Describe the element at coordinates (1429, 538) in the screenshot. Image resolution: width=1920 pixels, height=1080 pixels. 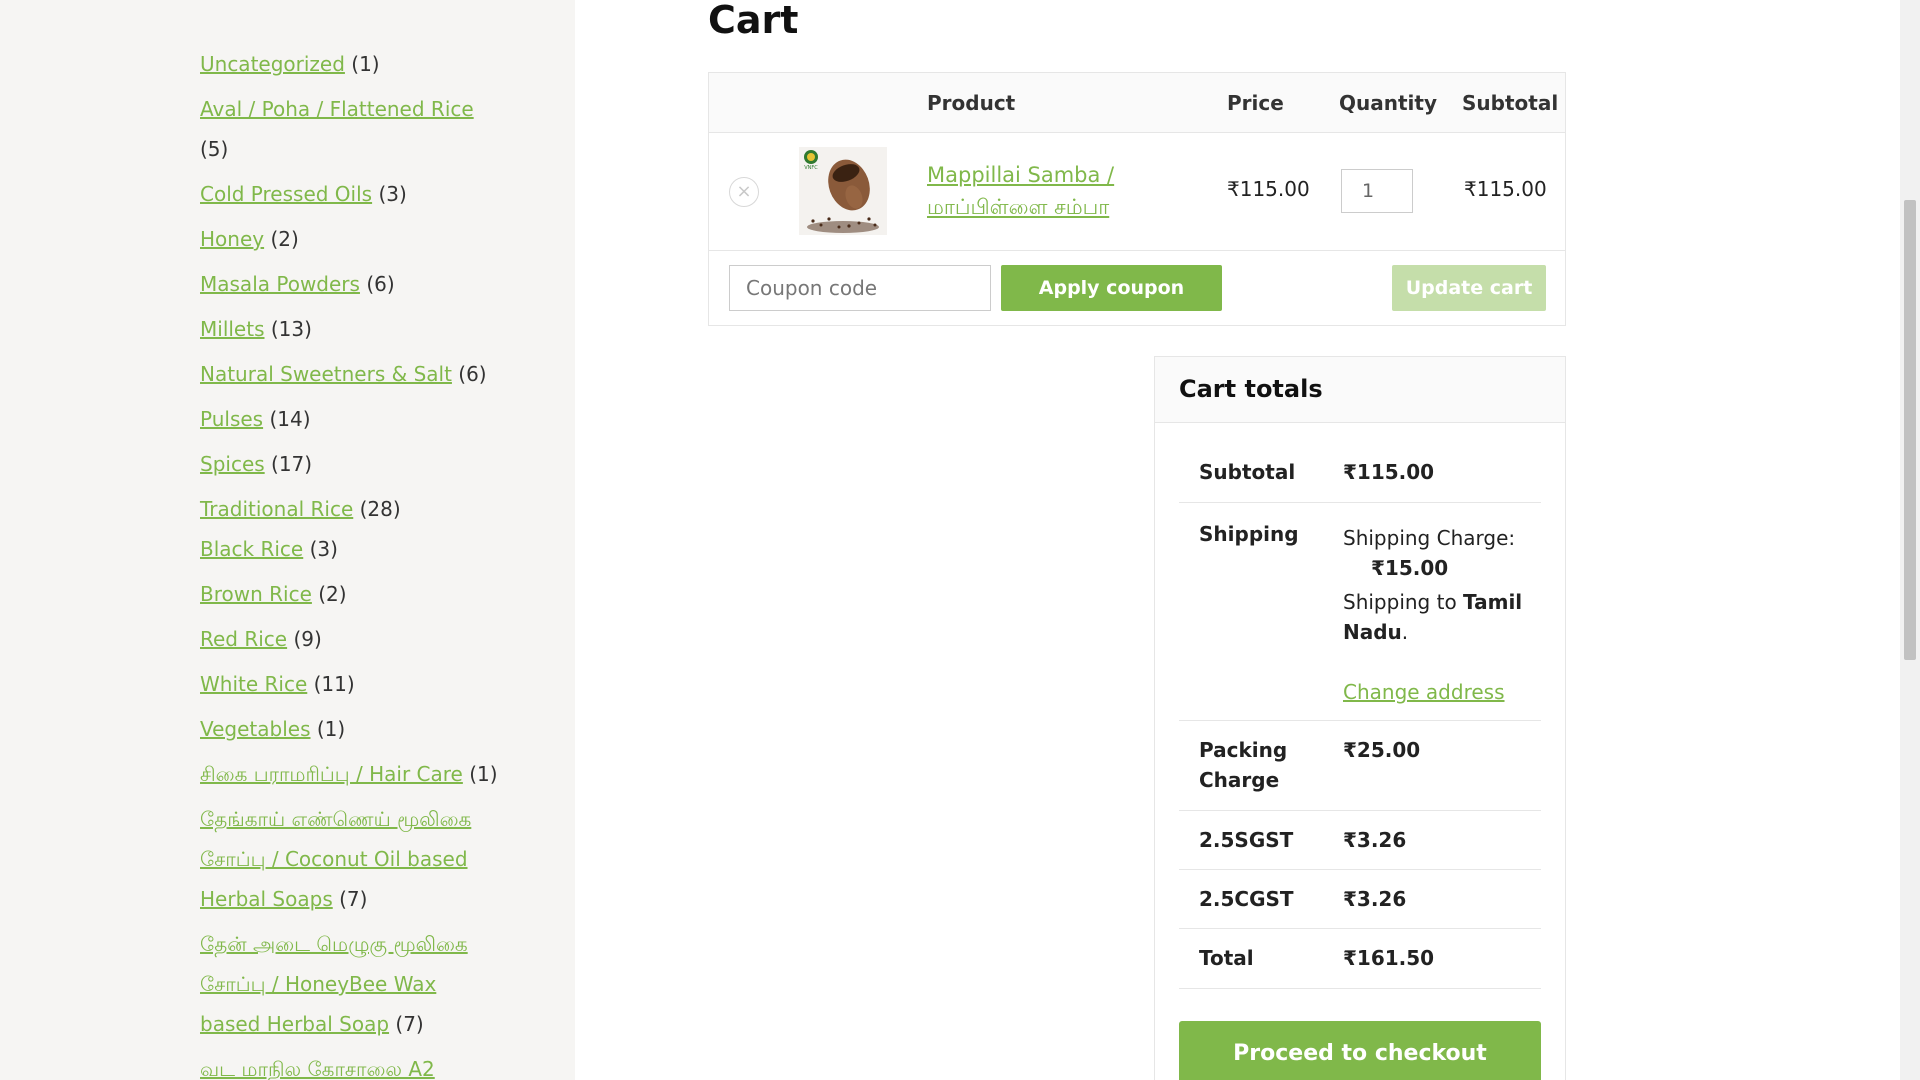
I see `shipping-charge-label: Shipping Charge:` at that location.